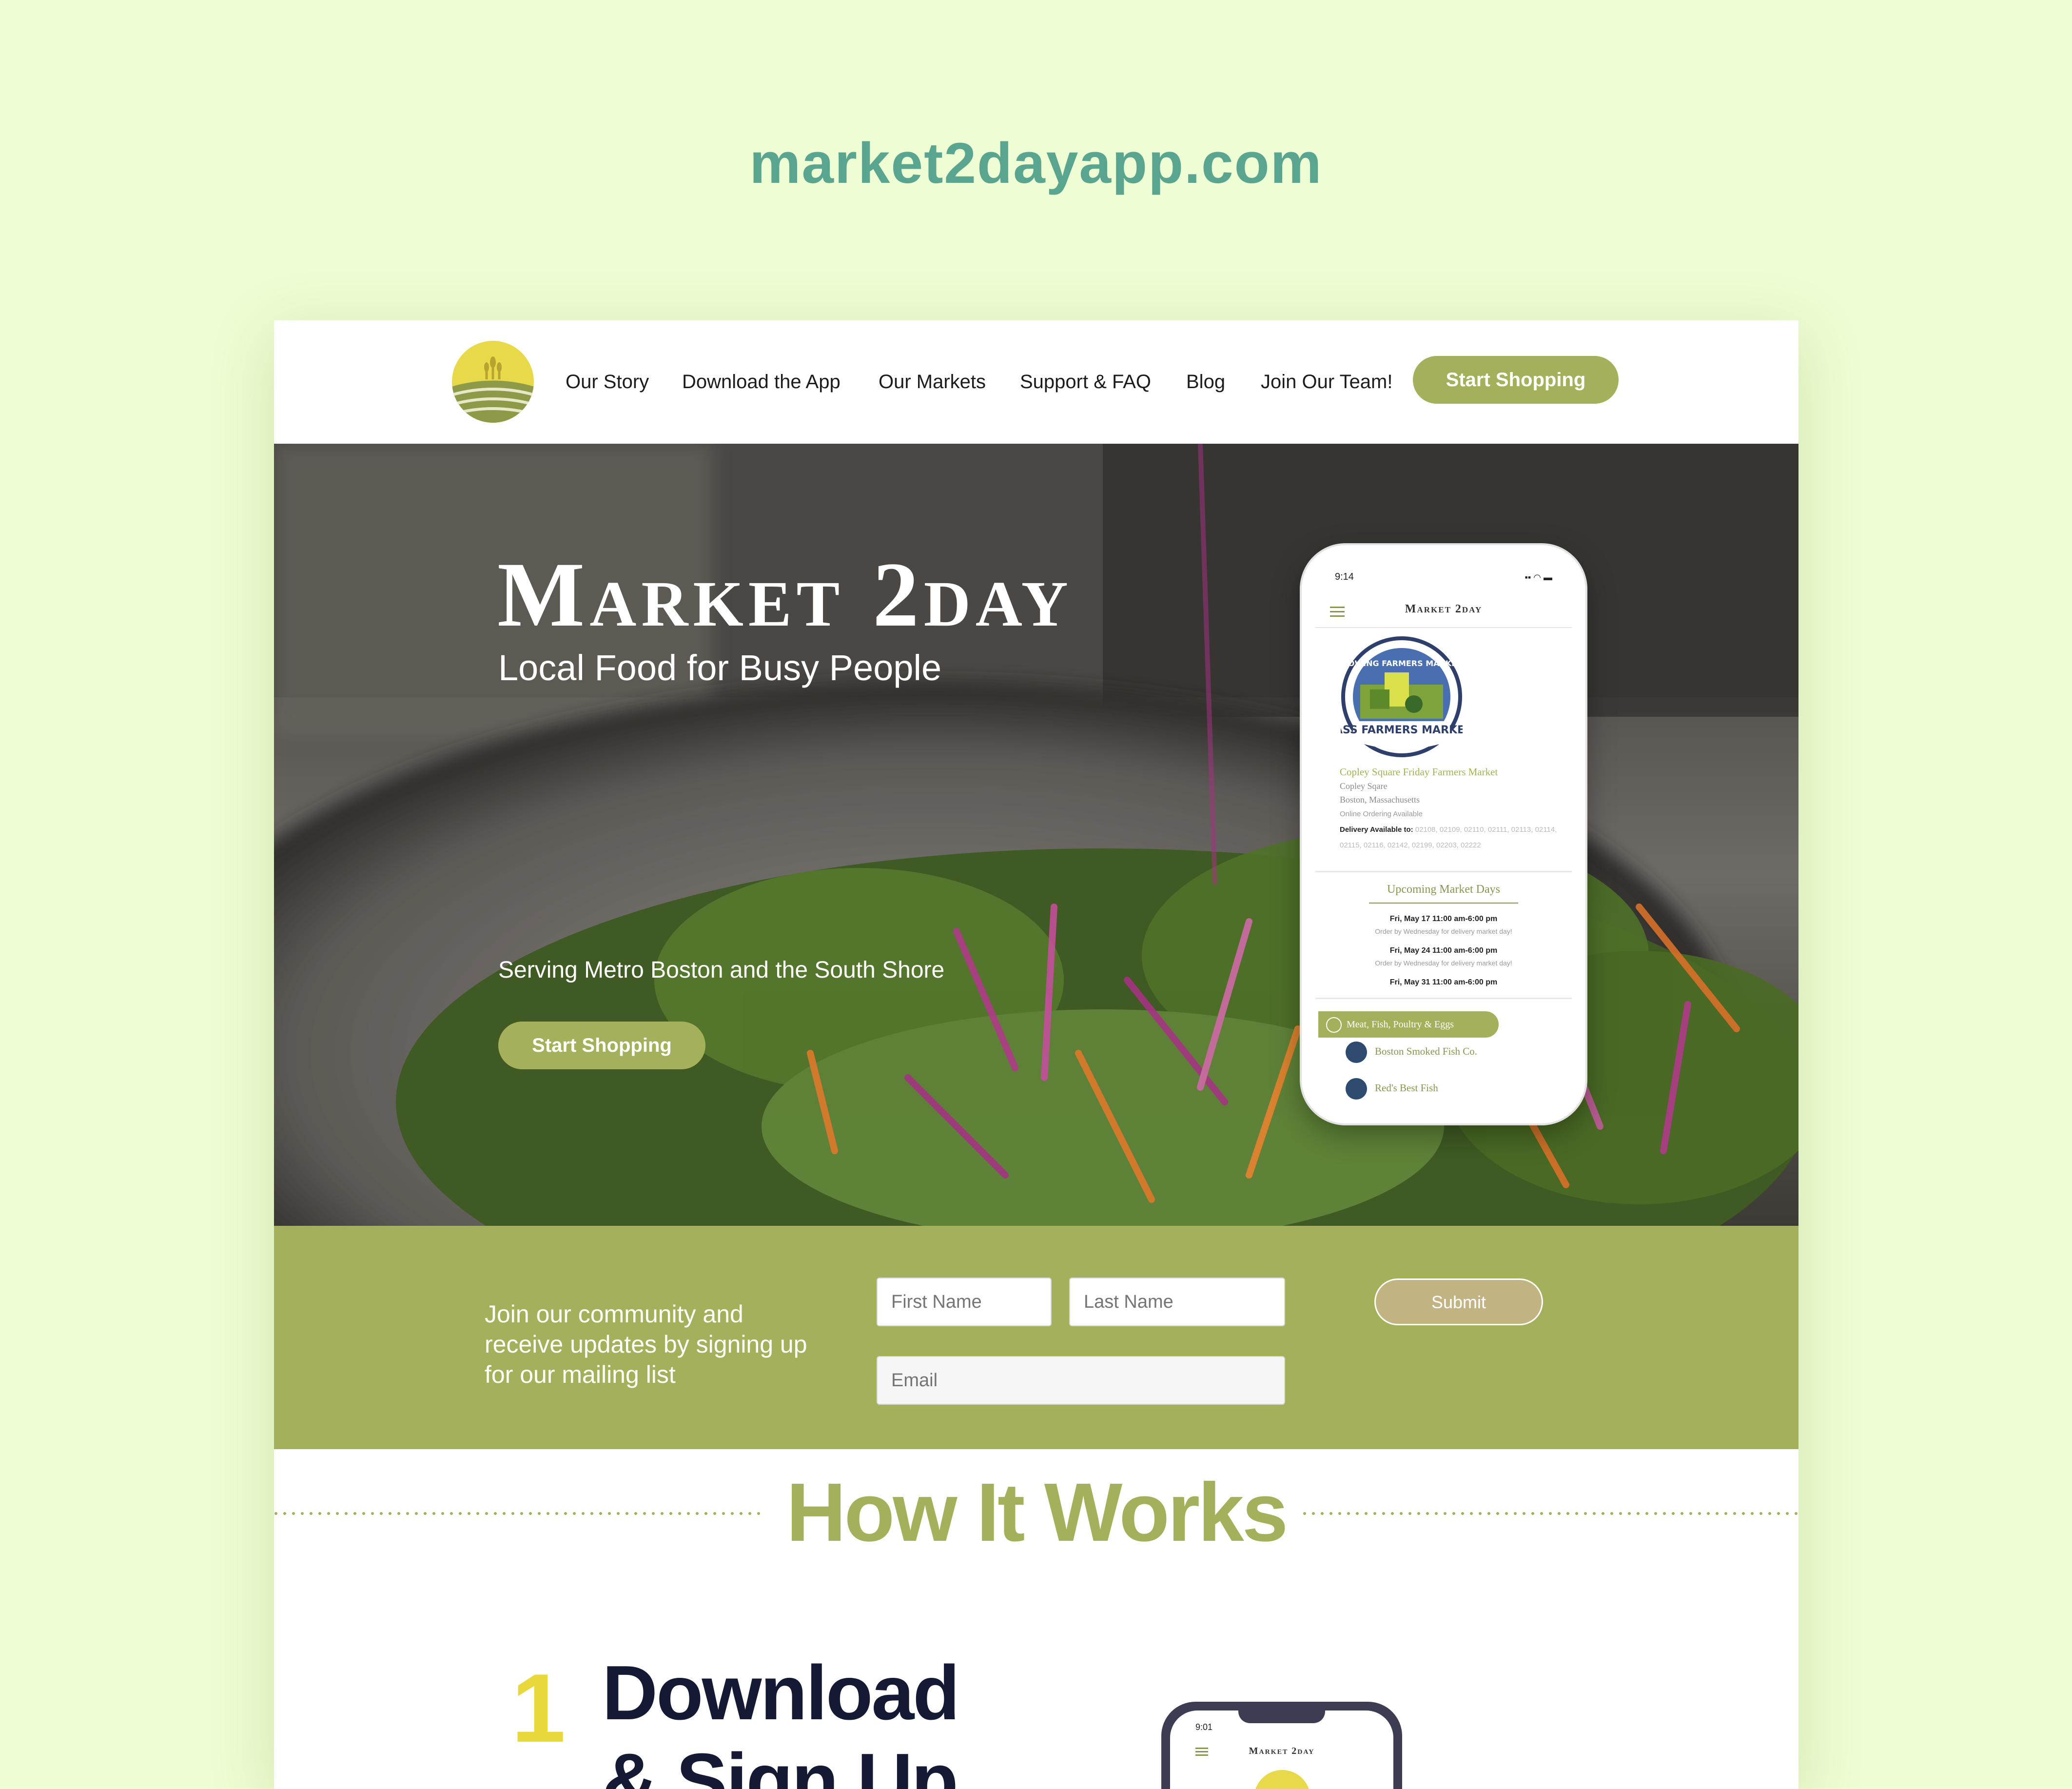  I want to click on step-title-line-1: Download, so click(781, 1693).